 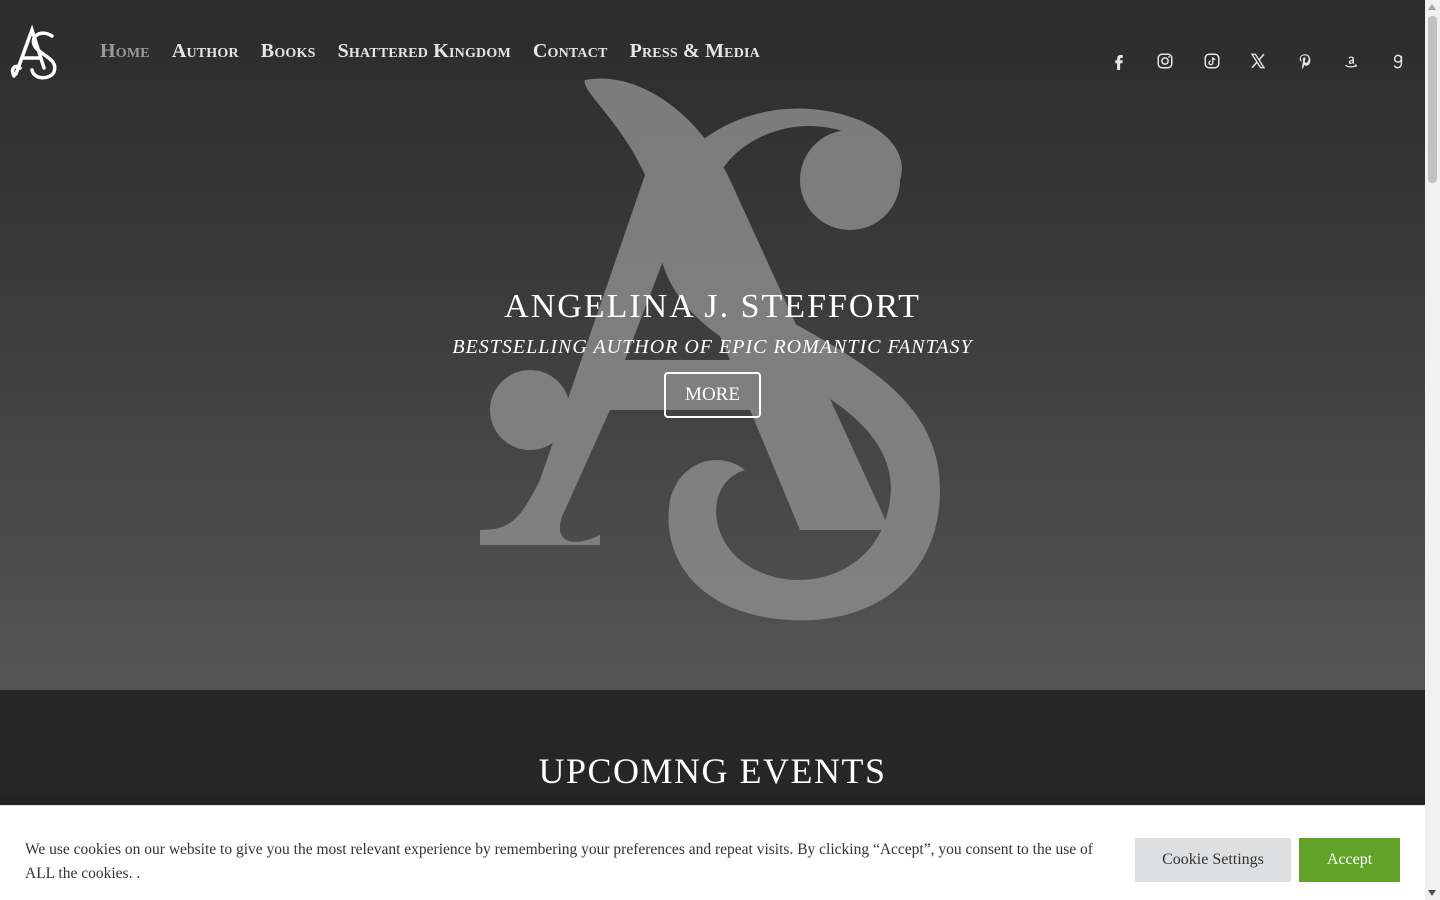 I want to click on instagram-icon, so click(x=1165, y=61).